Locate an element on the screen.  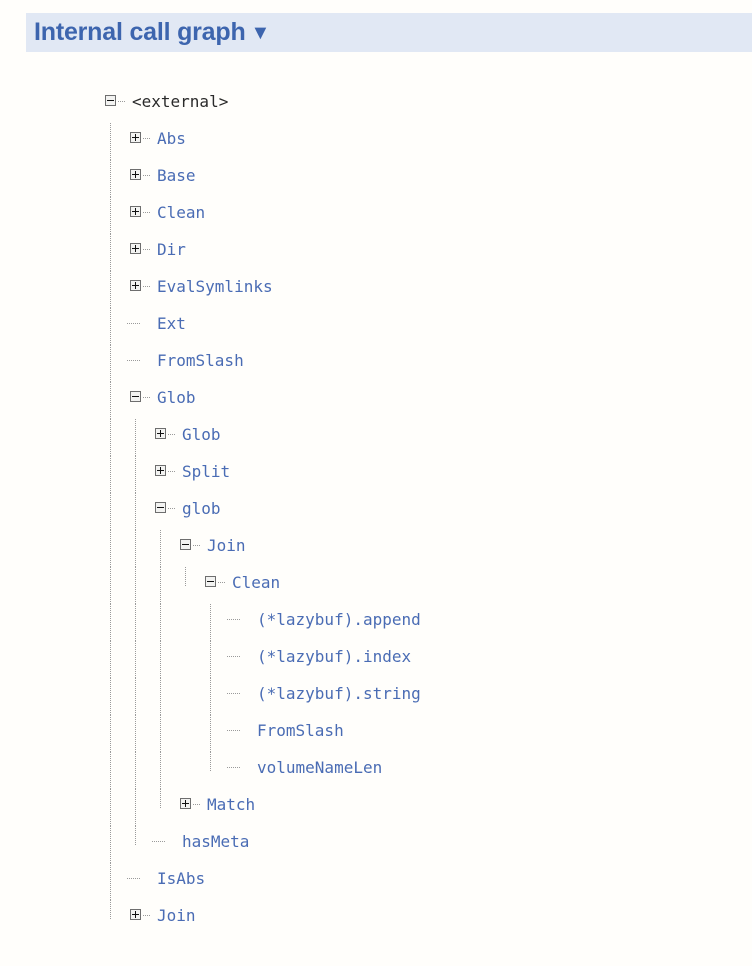
triangle-down-icon: ▼ is located at coordinates (261, 33).